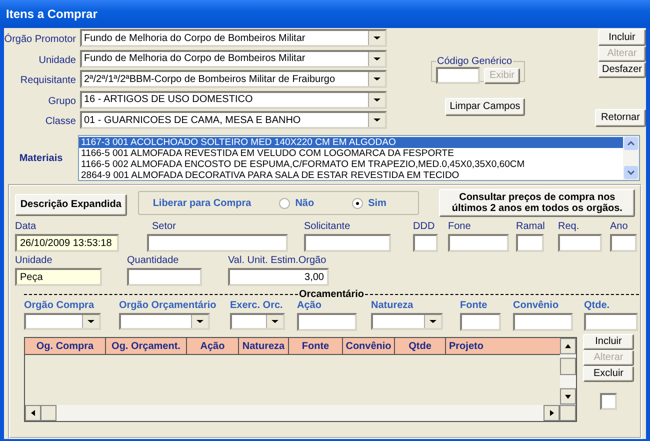  Describe the element at coordinates (608, 401) in the screenshot. I see `checkbox` at that location.